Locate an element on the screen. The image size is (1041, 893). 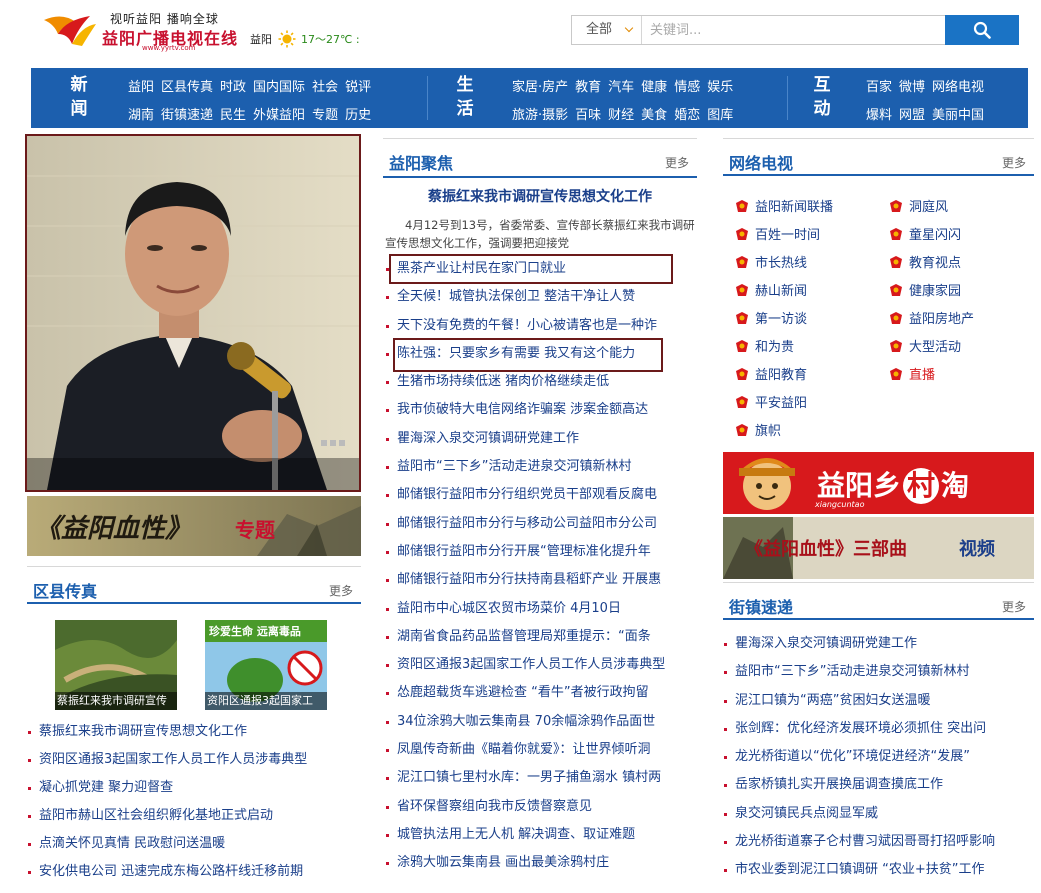
thumbnail: 蔡振红来我市调研宣传 is located at coordinates (116, 665).